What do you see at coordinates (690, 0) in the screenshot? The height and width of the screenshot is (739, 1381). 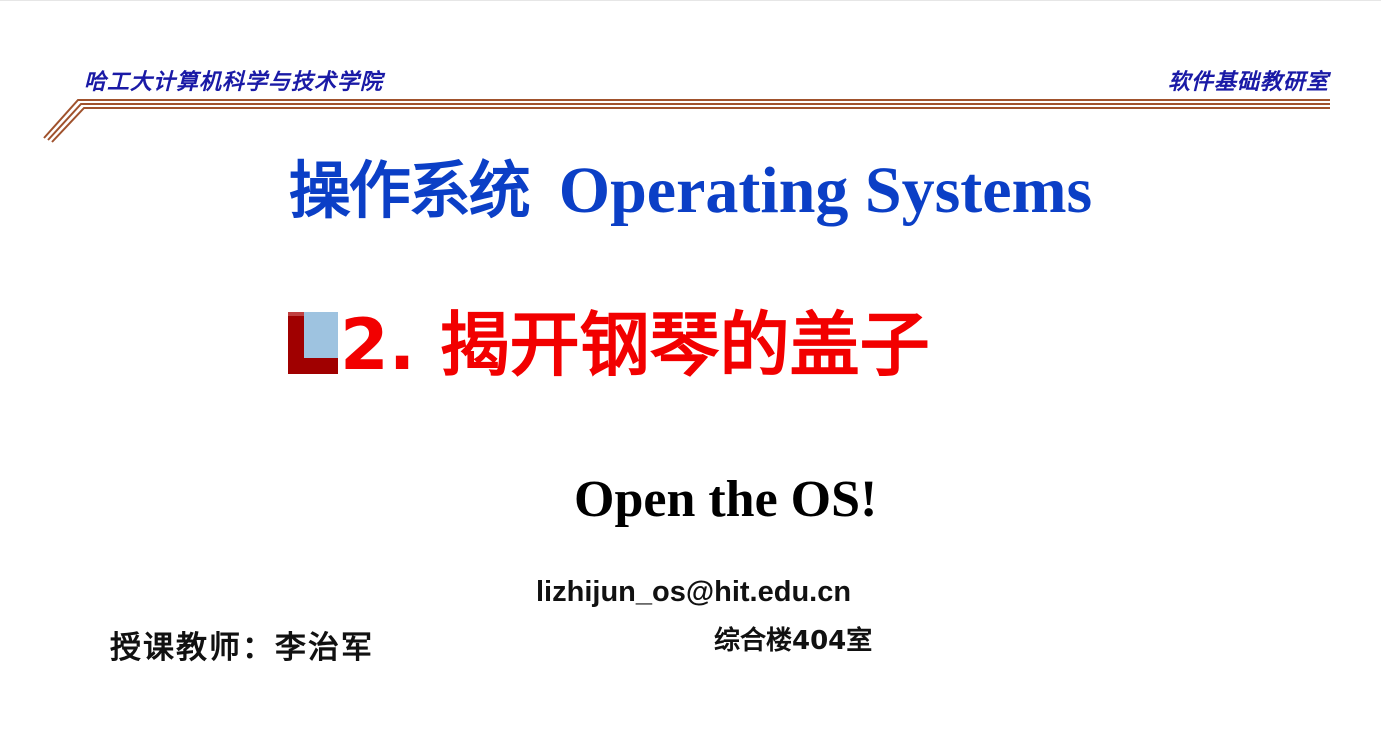 I see `top-border` at bounding box center [690, 0].